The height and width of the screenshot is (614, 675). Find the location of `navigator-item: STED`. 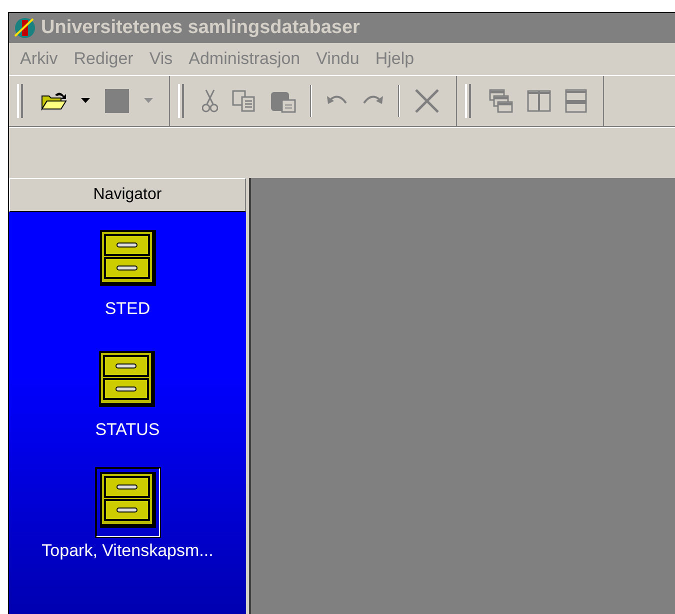

navigator-item: STED is located at coordinates (128, 272).